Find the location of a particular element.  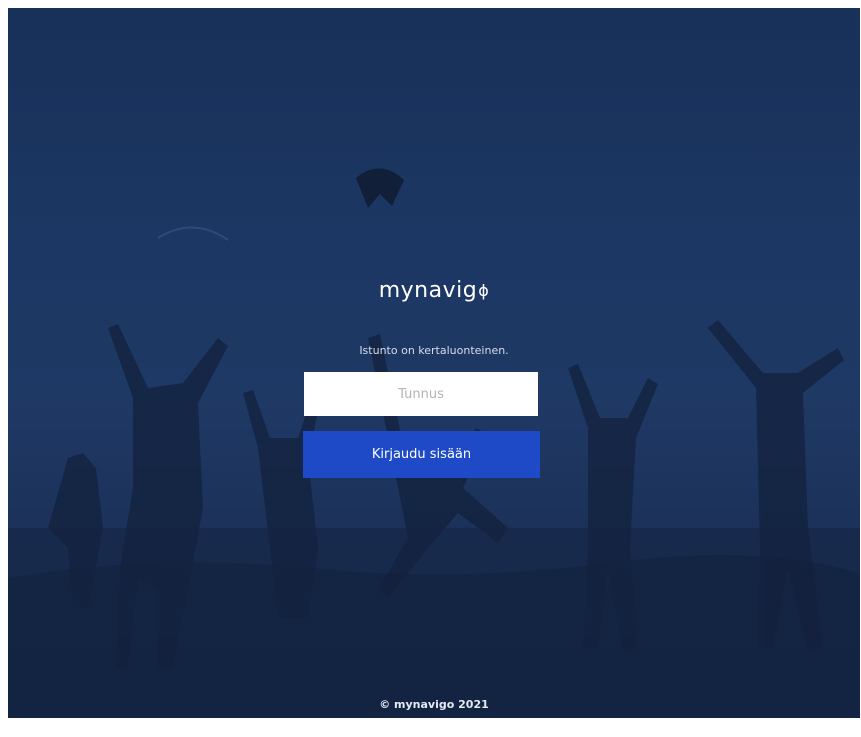

footer-copyright: © mynavigo 2021 is located at coordinates (434, 704).